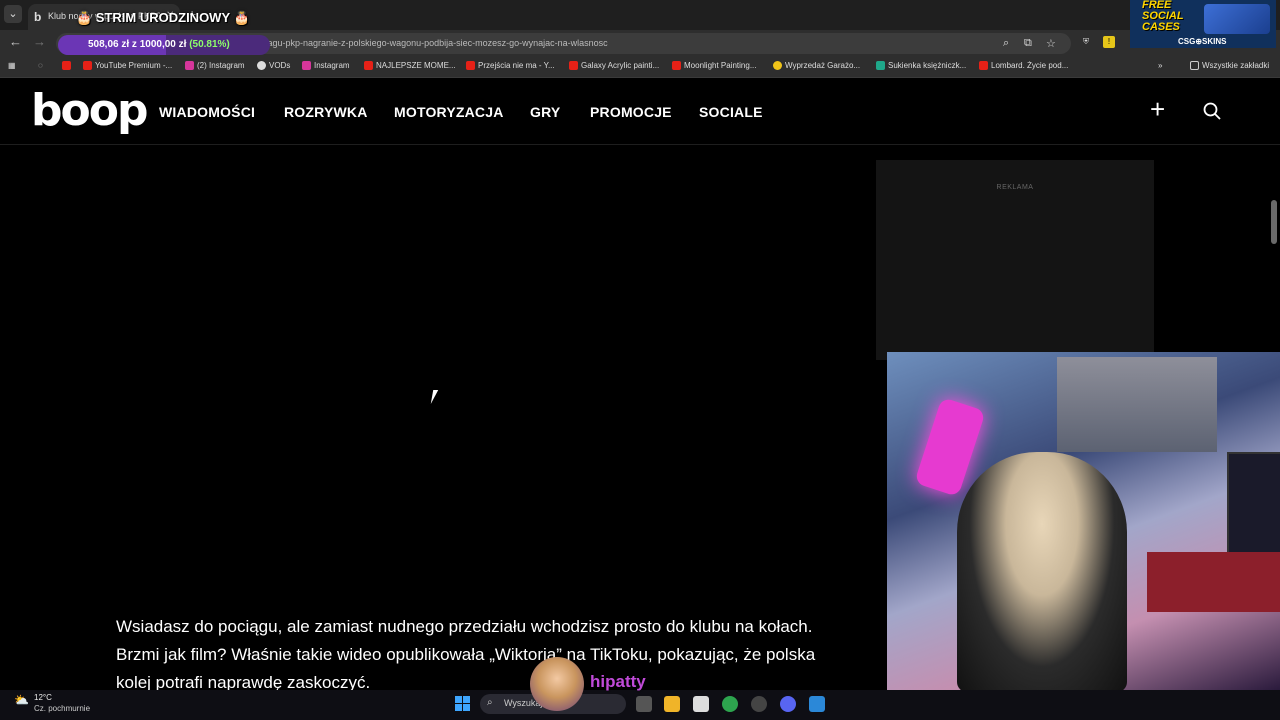 The width and height of the screenshot is (1280, 720). Describe the element at coordinates (207, 112) in the screenshot. I see `nav-wiadomosci: WIADOMOŚCI` at that location.